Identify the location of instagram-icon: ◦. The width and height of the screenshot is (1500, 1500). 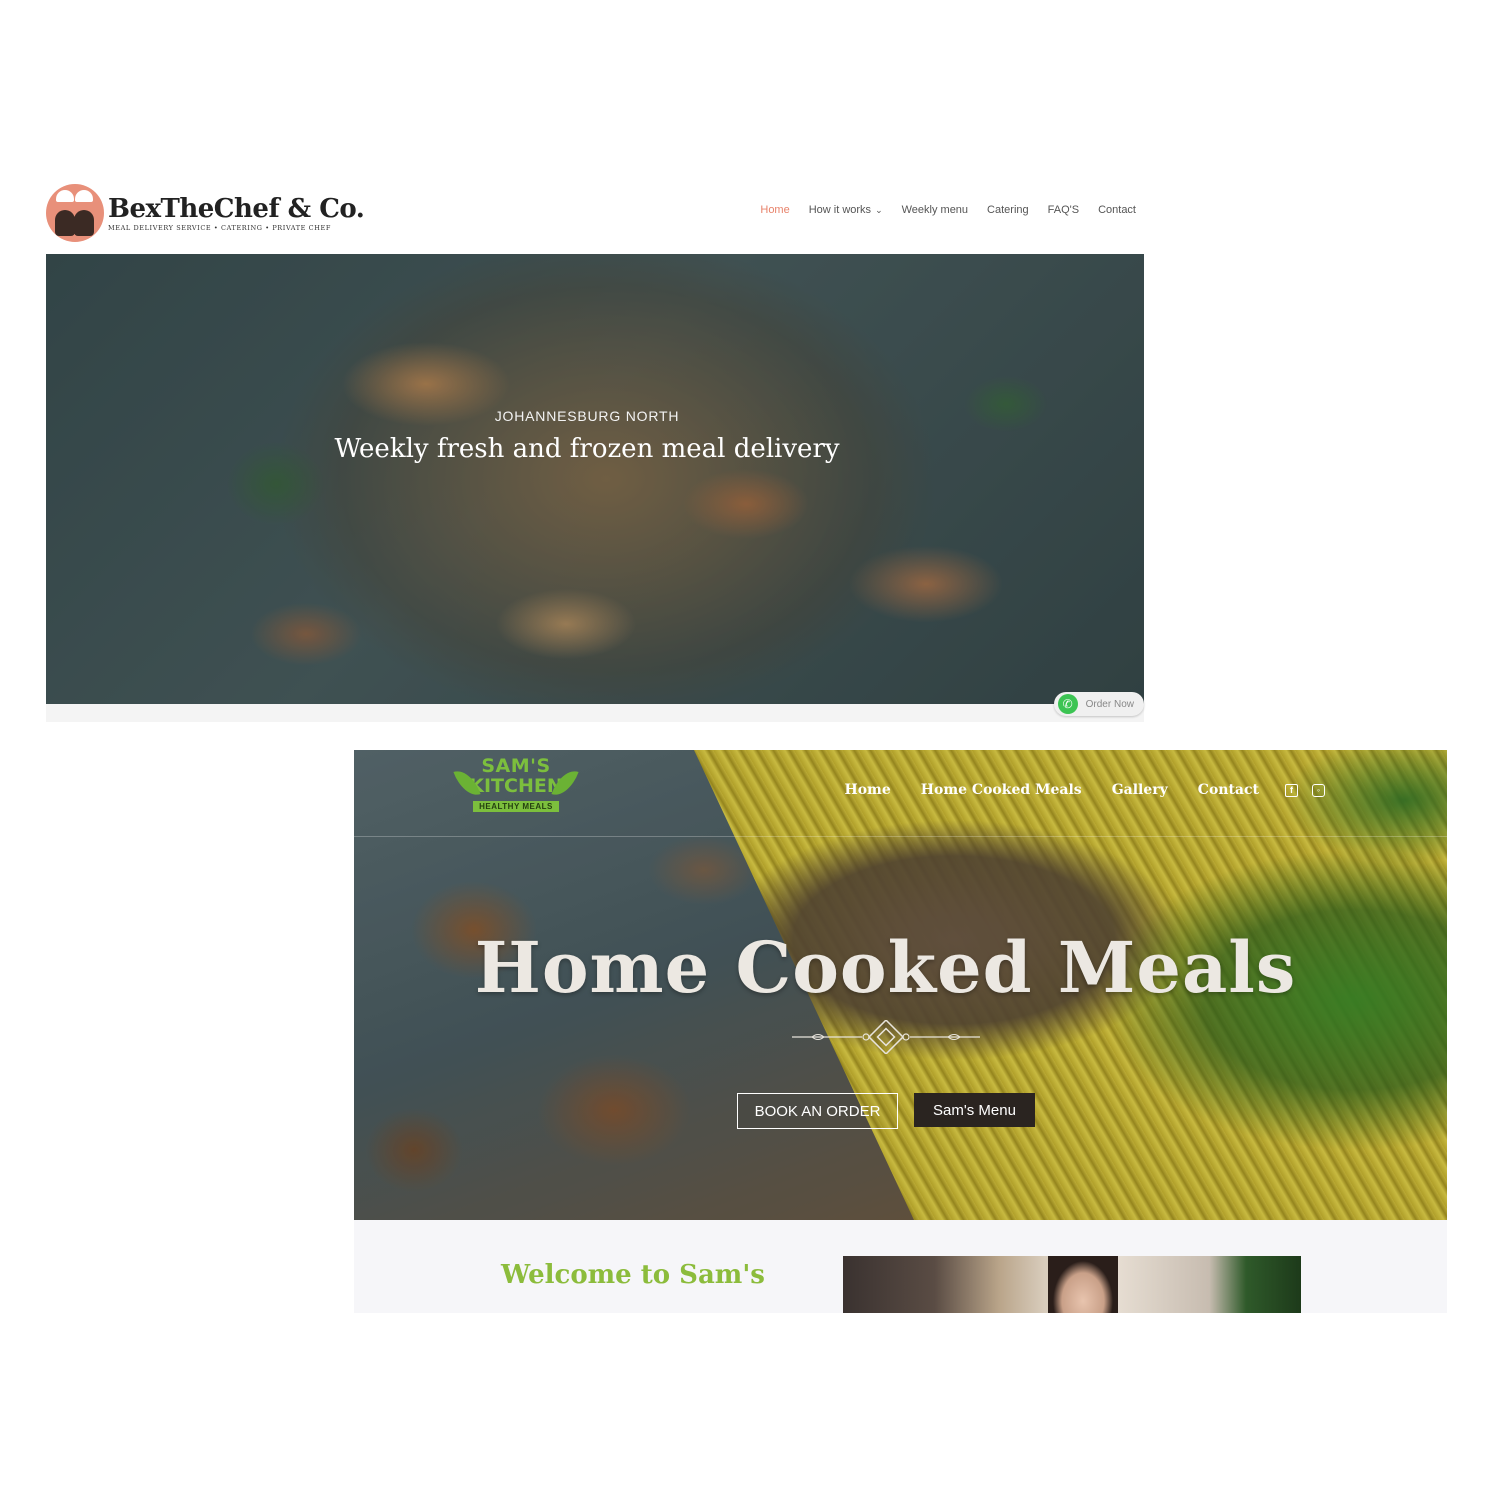
(1318, 790).